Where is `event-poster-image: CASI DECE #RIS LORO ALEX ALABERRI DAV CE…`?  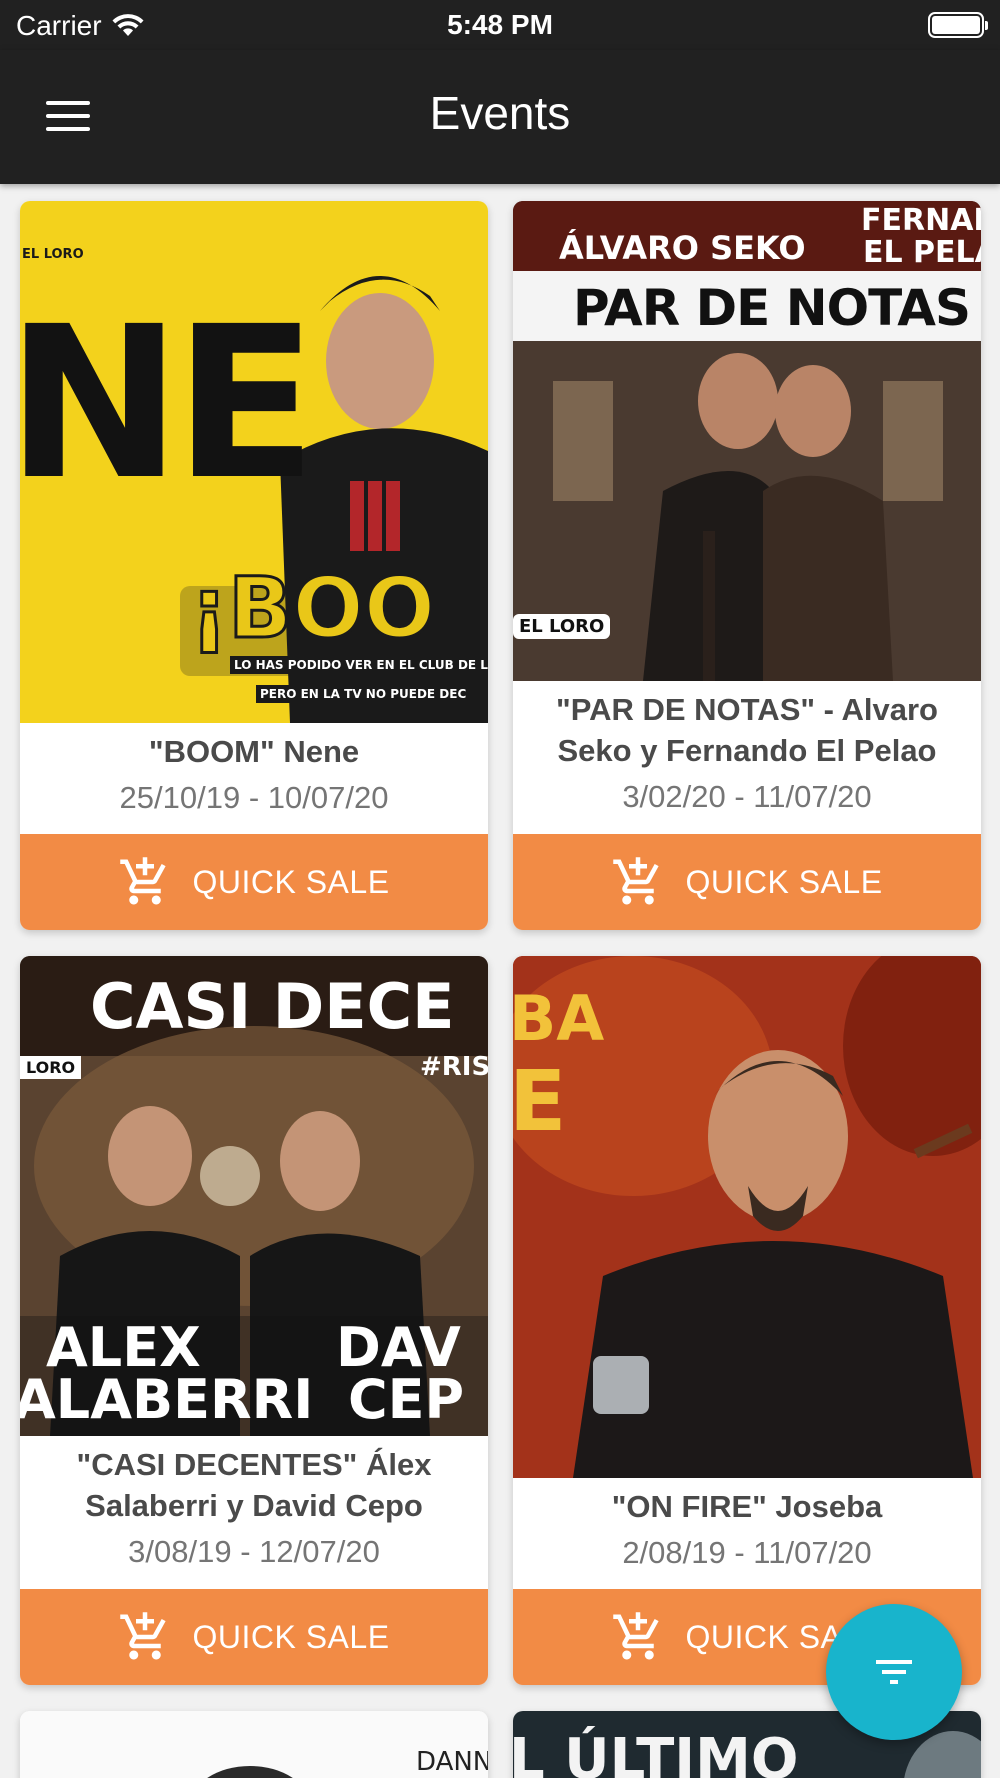 event-poster-image: CASI DECE #RIS LORO ALEX ALABERRI DAV CE… is located at coordinates (254, 1196).